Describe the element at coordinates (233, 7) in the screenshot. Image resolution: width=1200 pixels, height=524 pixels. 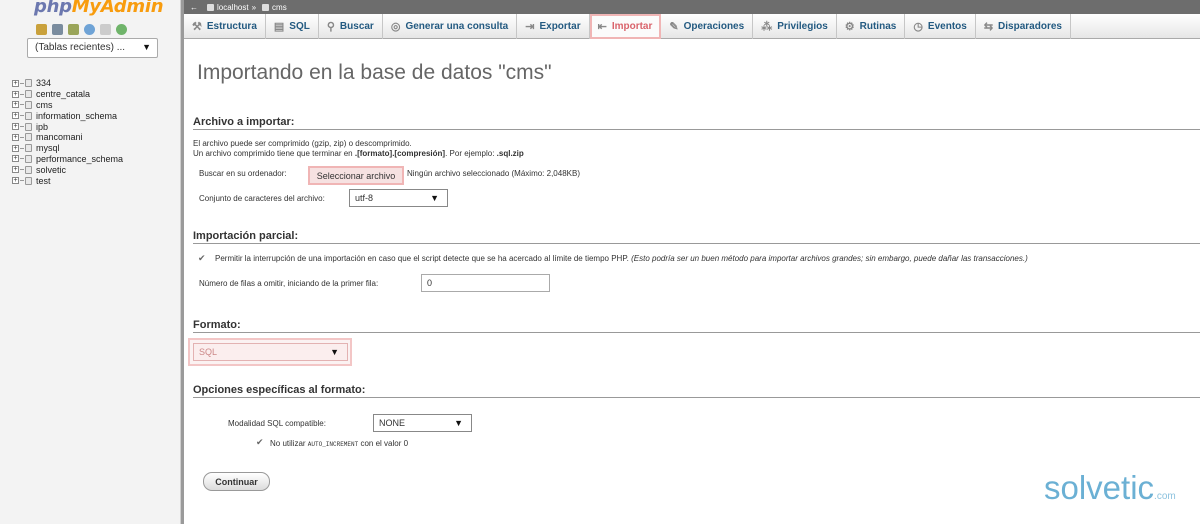
I see `breadcrumb-server: localhost` at that location.